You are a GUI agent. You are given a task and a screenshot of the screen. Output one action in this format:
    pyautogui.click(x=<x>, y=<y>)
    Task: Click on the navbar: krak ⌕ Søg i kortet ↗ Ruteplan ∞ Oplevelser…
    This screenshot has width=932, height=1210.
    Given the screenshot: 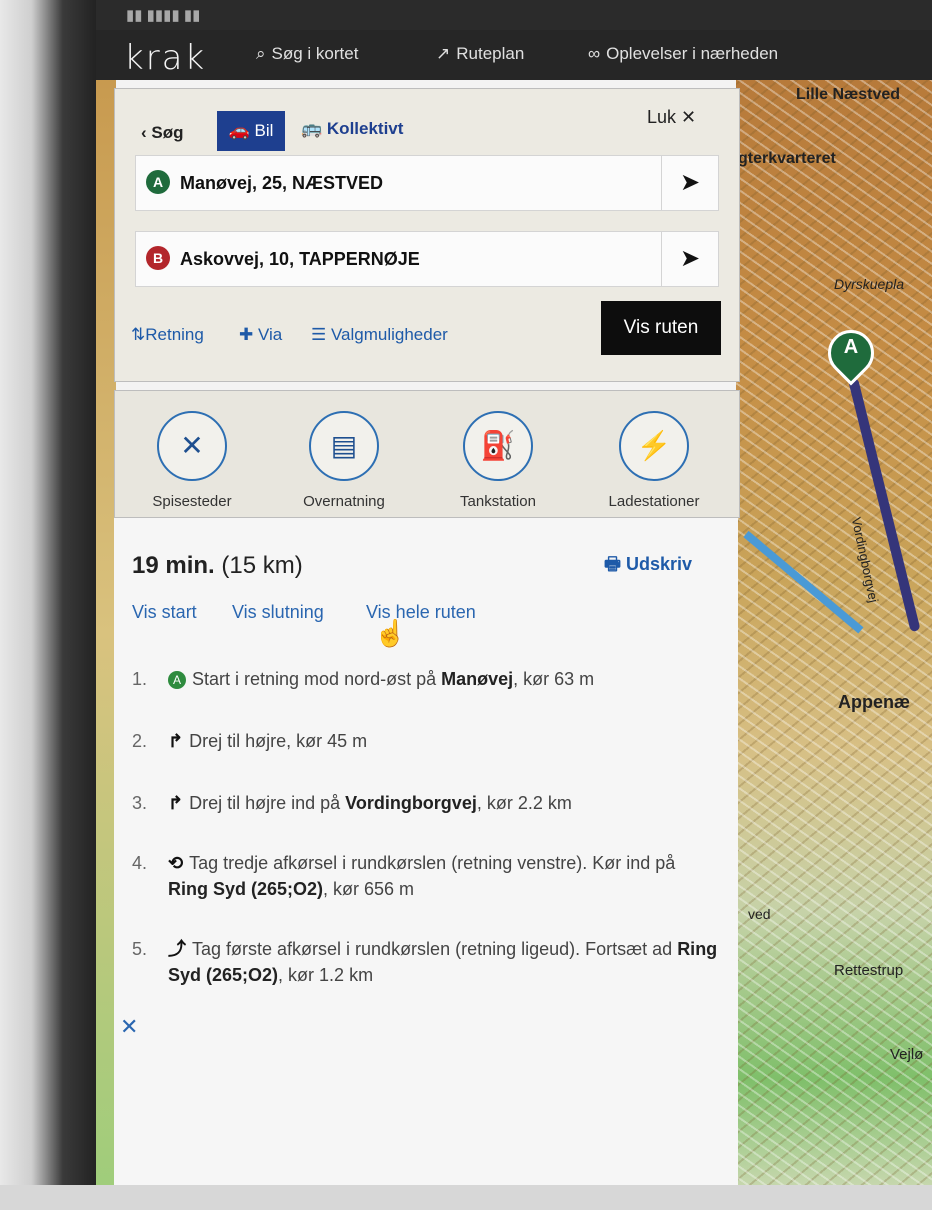 What is the action you would take?
    pyautogui.click(x=514, y=55)
    